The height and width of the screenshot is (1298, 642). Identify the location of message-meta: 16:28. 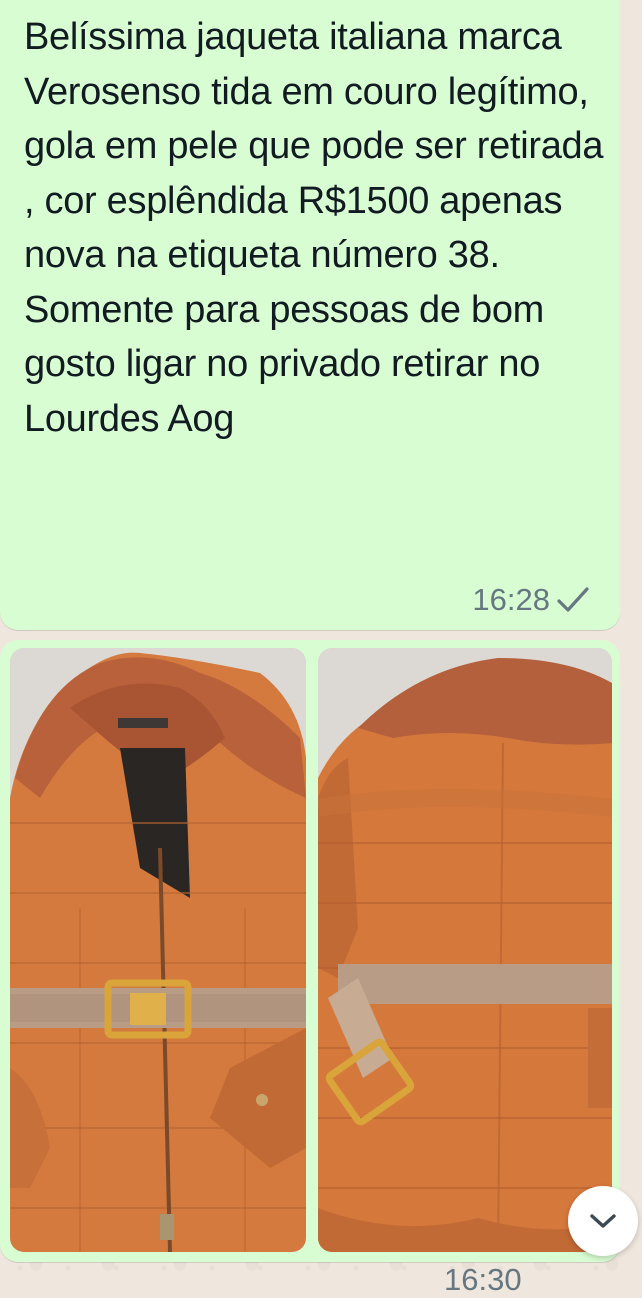
(531, 600).